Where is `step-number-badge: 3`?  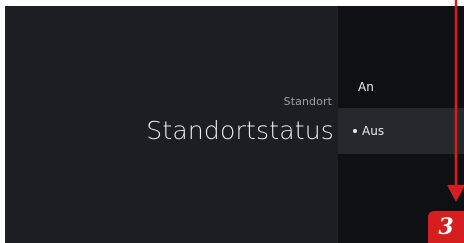
step-number-badge: 3 is located at coordinates (446, 227).